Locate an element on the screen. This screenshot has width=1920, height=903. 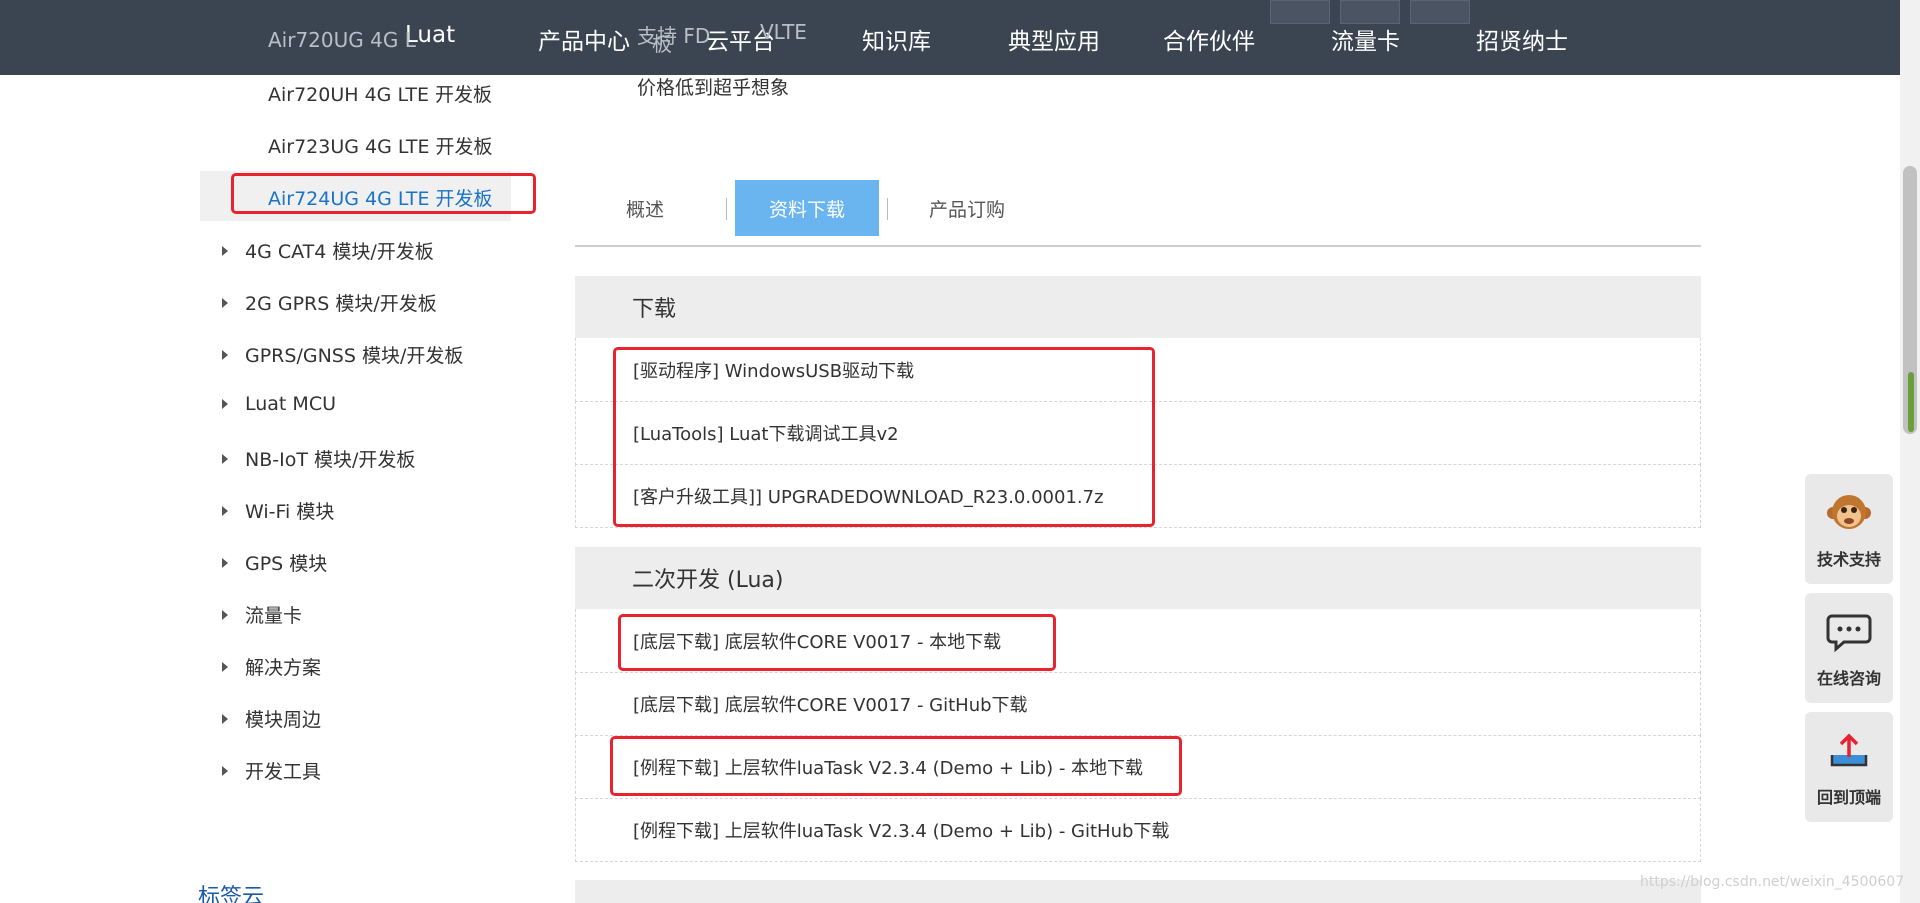
download-link: [客户升级工具]] UPGRADEDOWNLOAD_R23.0.0001.7z is located at coordinates (868, 496).